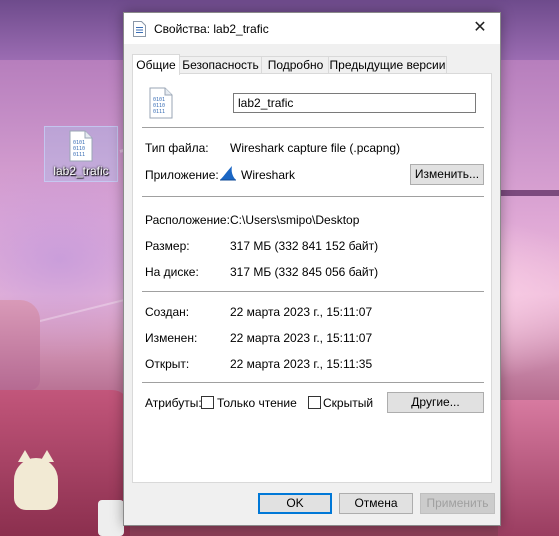  I want to click on created-value: 22 марта 2023 г., 15:11:07, so click(301, 312).